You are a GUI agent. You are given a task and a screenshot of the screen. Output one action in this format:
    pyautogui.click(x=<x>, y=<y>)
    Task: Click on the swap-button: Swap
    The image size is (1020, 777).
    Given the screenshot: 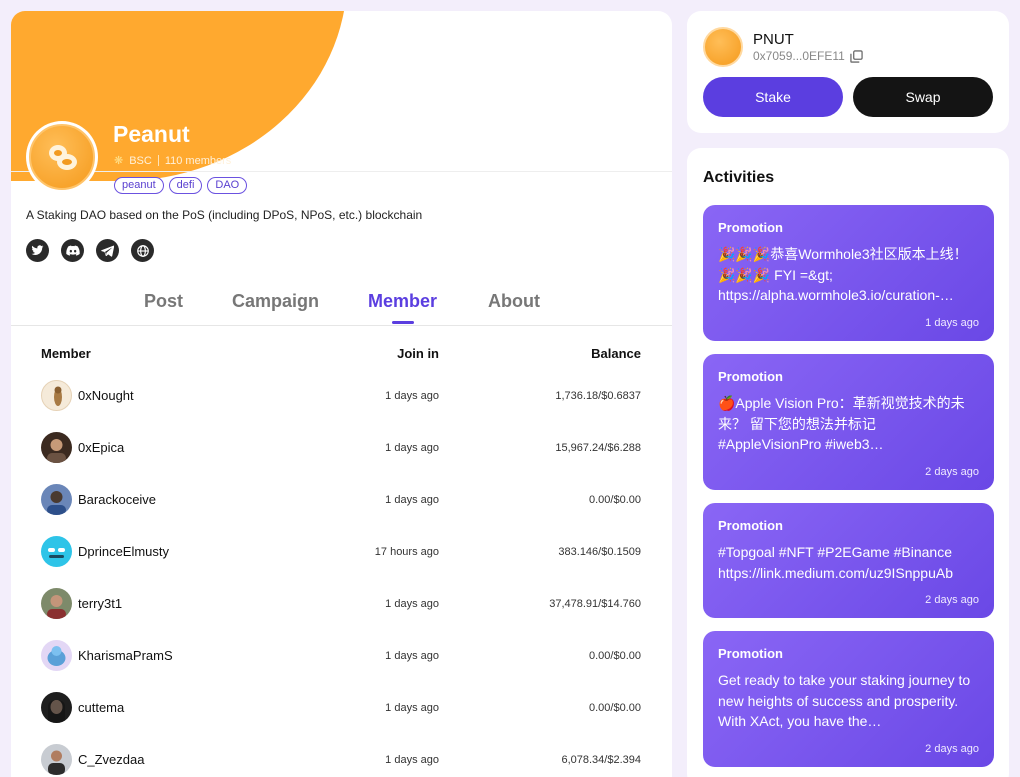 What is the action you would take?
    pyautogui.click(x=923, y=97)
    